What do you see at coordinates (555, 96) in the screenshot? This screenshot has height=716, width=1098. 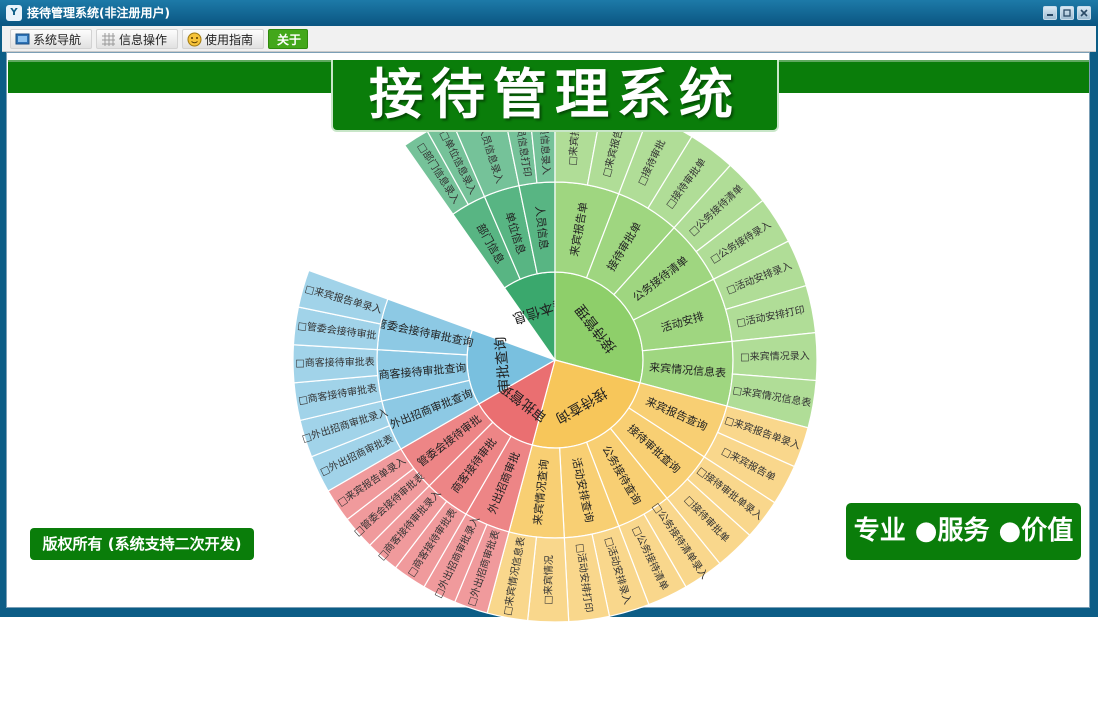 I see `page-title: 接待管理系统` at bounding box center [555, 96].